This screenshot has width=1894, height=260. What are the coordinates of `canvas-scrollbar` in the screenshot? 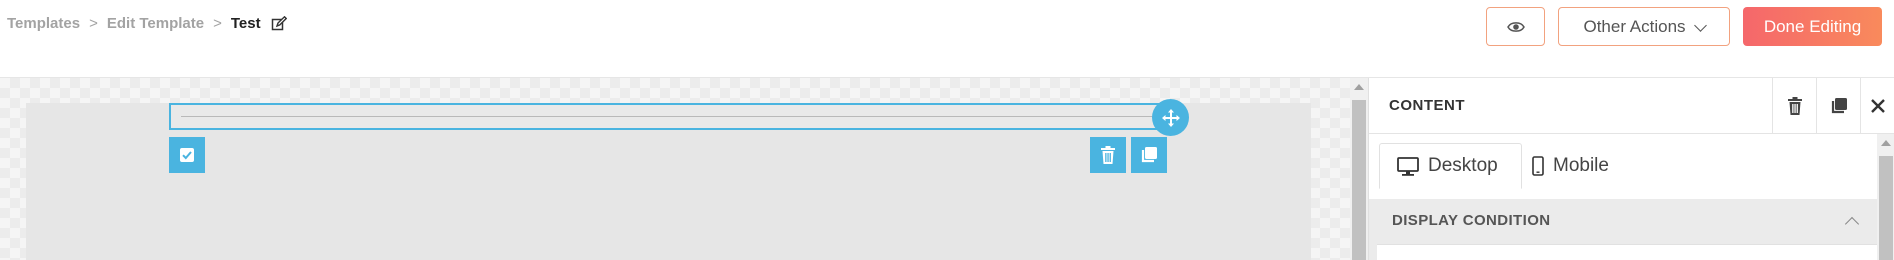 It's located at (1359, 169).